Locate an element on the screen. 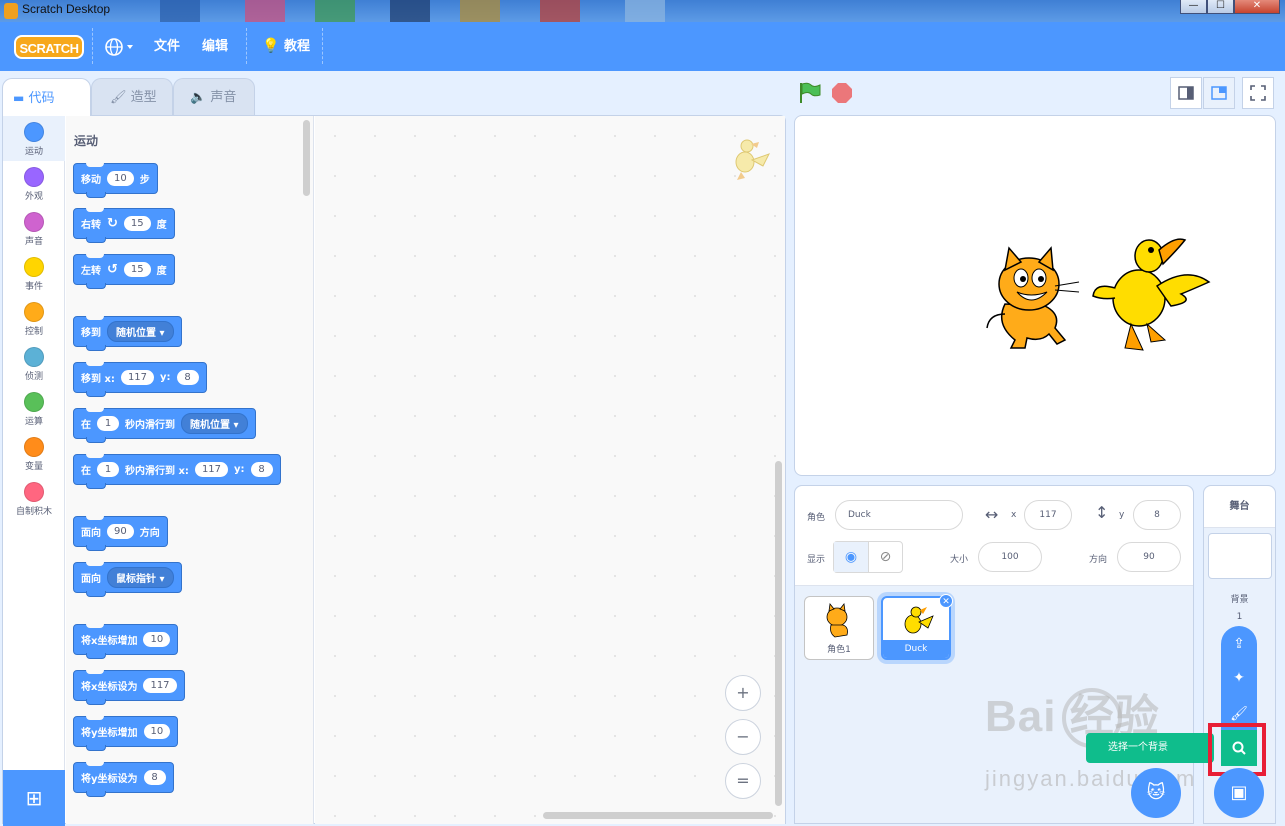 The height and width of the screenshot is (826, 1285). block-turn-left: 左转 ↺ 15 度 is located at coordinates (124, 271).